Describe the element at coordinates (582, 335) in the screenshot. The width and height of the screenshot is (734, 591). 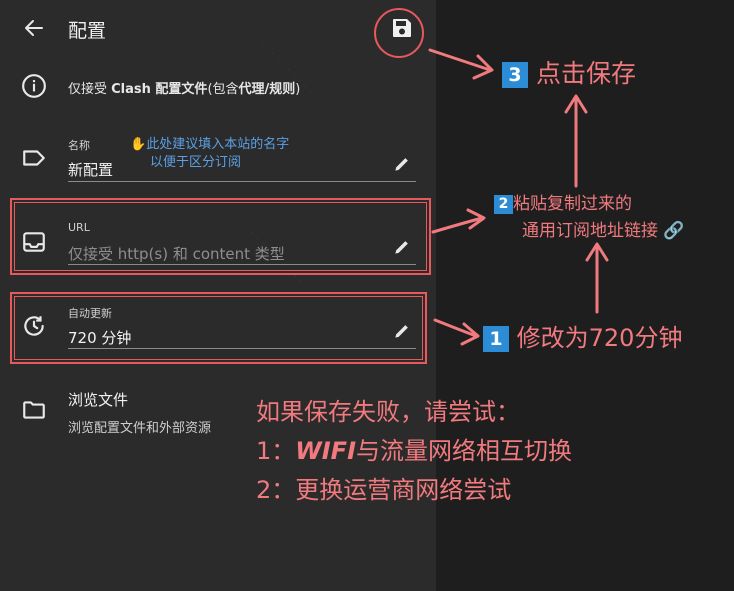
I see `step1-annotation: 1 修改为720分钟` at that location.